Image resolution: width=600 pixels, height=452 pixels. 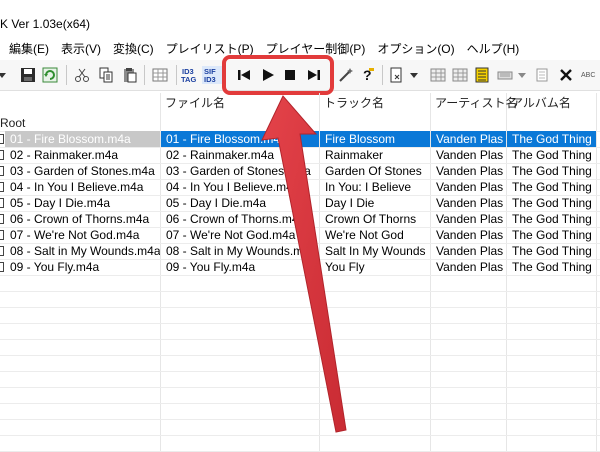 What do you see at coordinates (278, 75) in the screenshot?
I see `player-controls-highlight` at bounding box center [278, 75].